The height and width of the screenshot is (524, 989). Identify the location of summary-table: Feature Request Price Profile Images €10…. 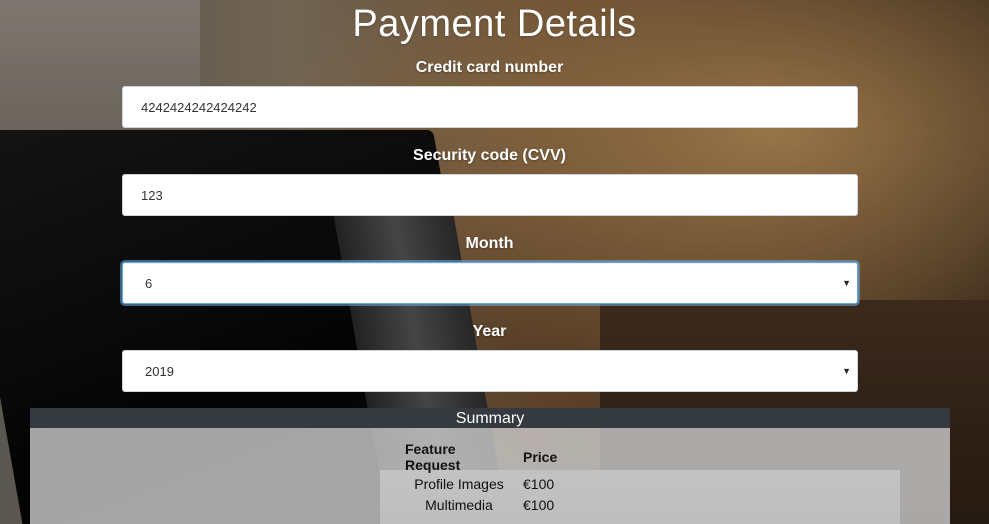
(481, 478).